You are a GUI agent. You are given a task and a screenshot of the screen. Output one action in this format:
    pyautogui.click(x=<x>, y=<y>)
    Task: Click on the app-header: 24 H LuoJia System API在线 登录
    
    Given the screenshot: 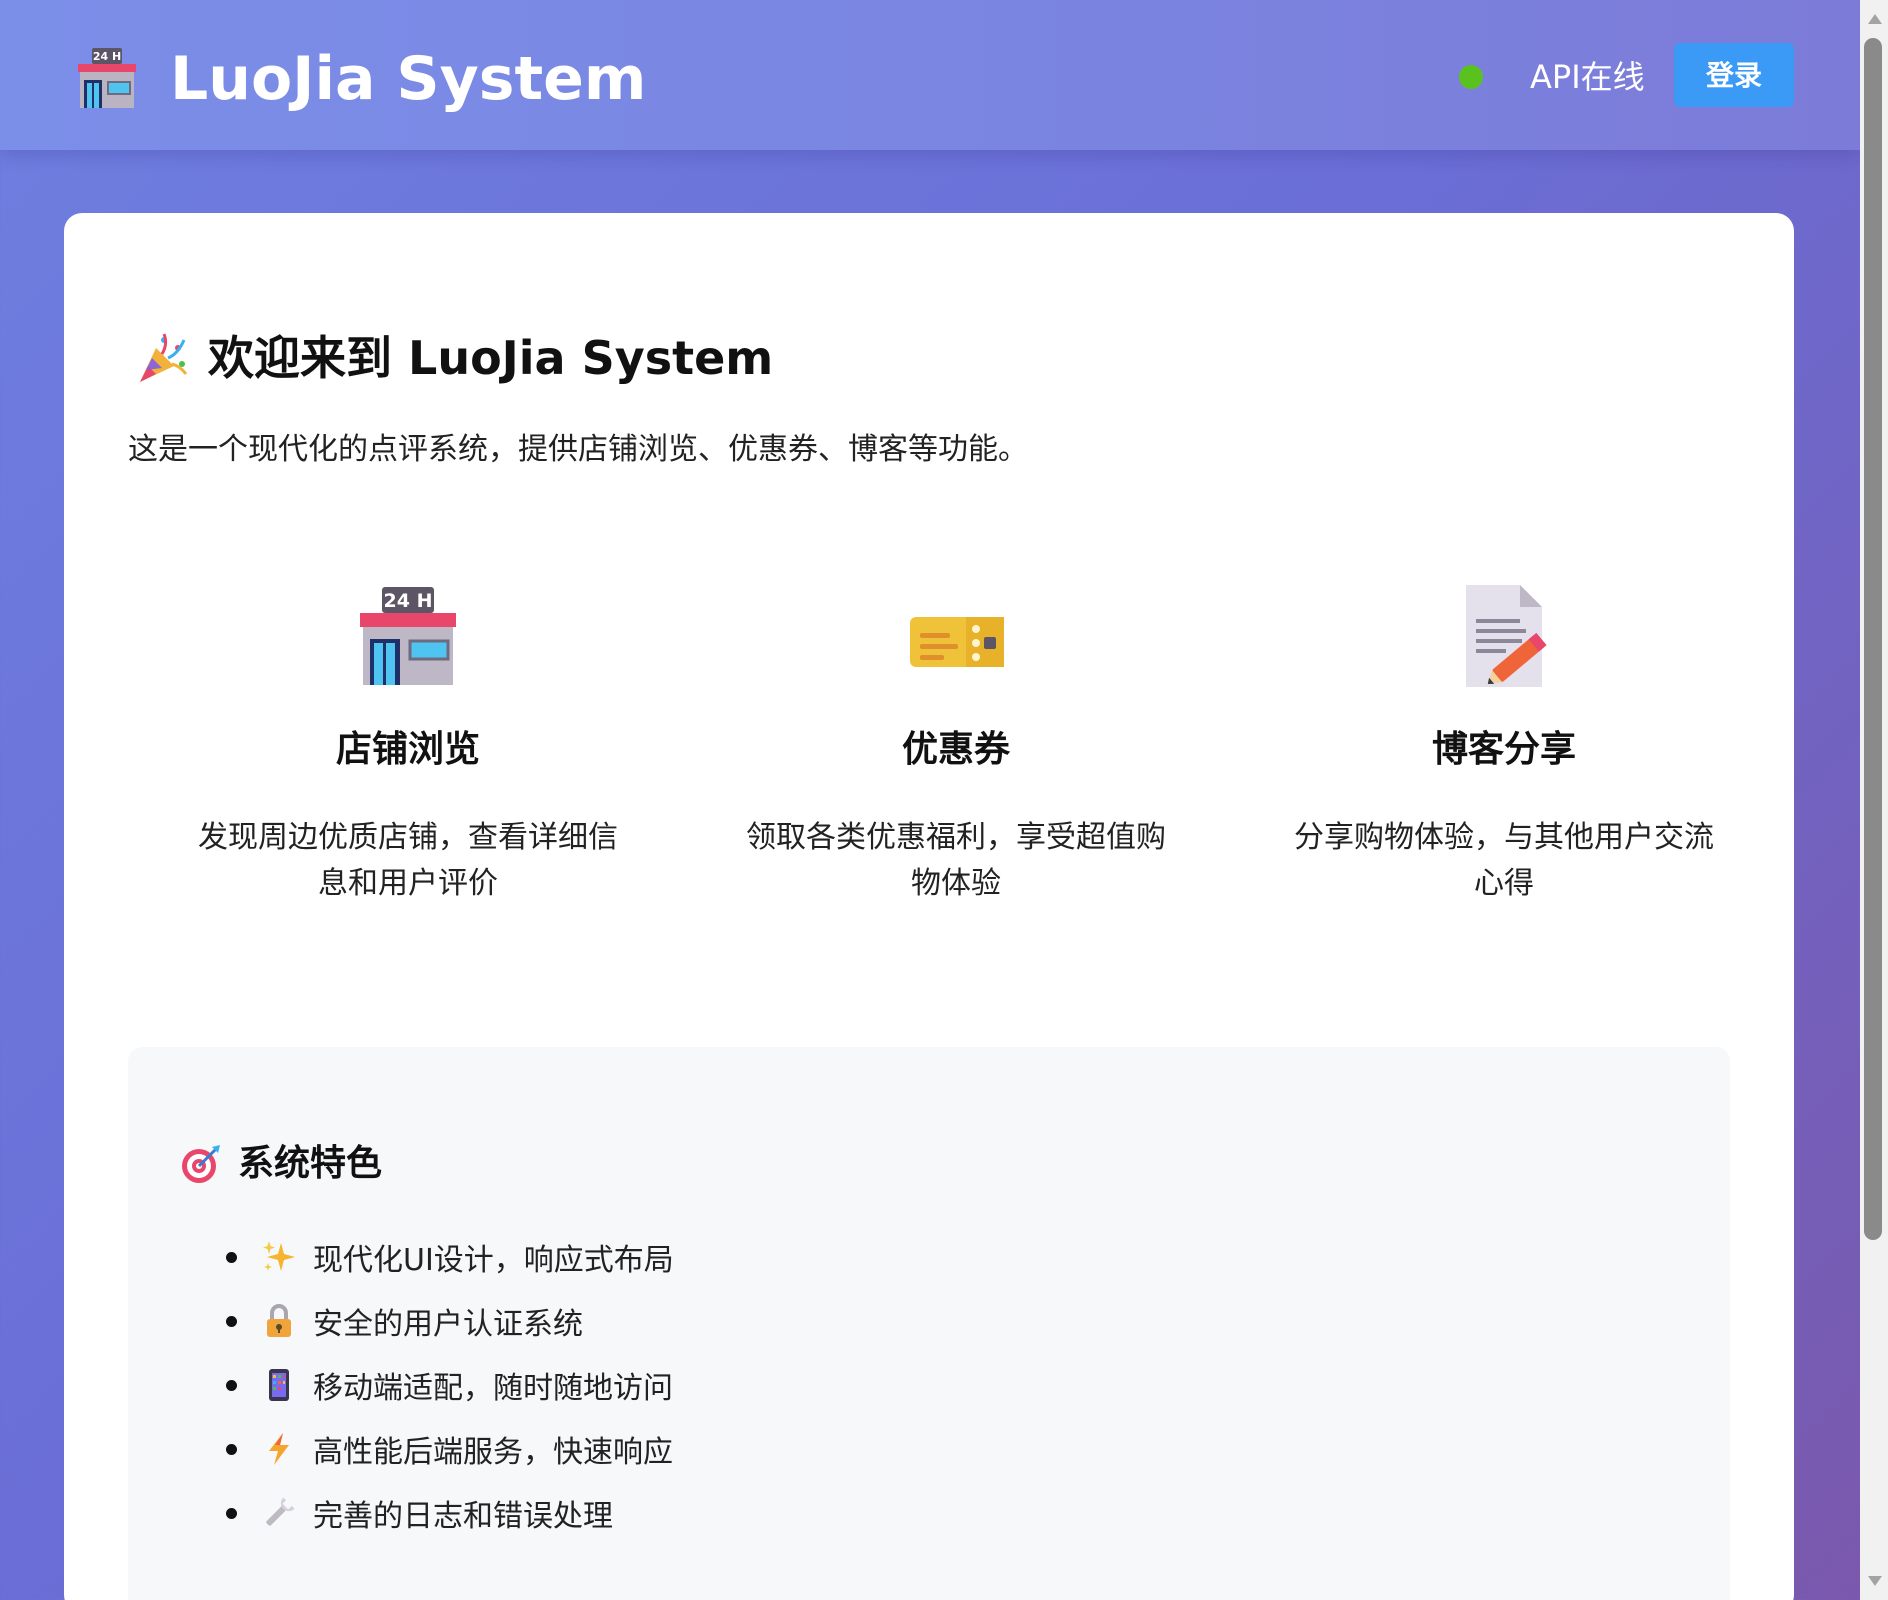 What is the action you would take?
    pyautogui.click(x=930, y=75)
    